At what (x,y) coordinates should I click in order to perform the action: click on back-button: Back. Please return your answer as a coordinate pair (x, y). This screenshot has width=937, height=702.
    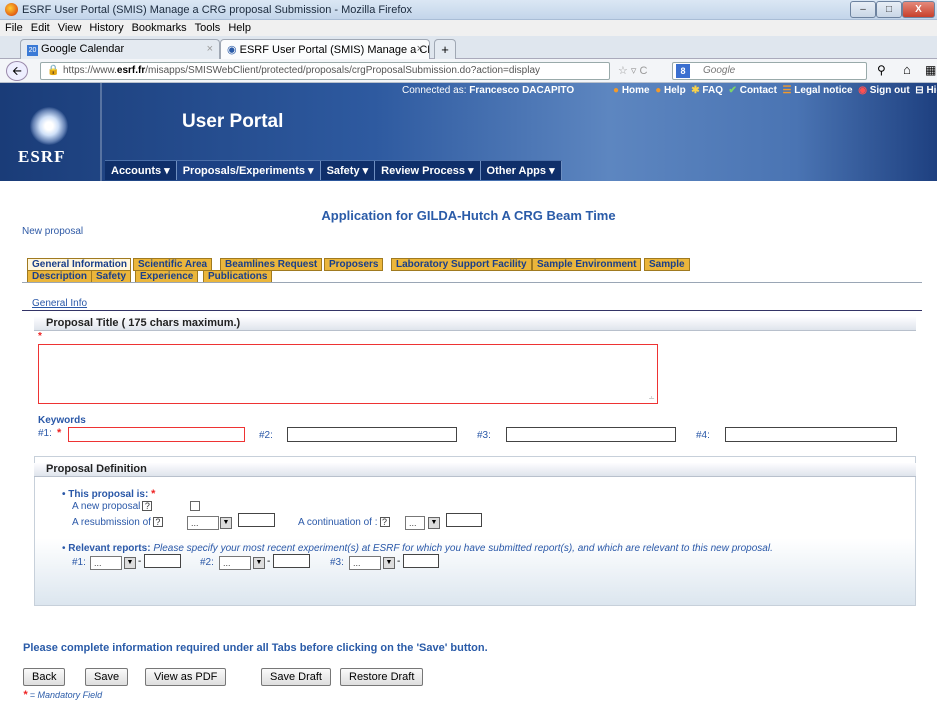
    Looking at the image, I should click on (44, 677).